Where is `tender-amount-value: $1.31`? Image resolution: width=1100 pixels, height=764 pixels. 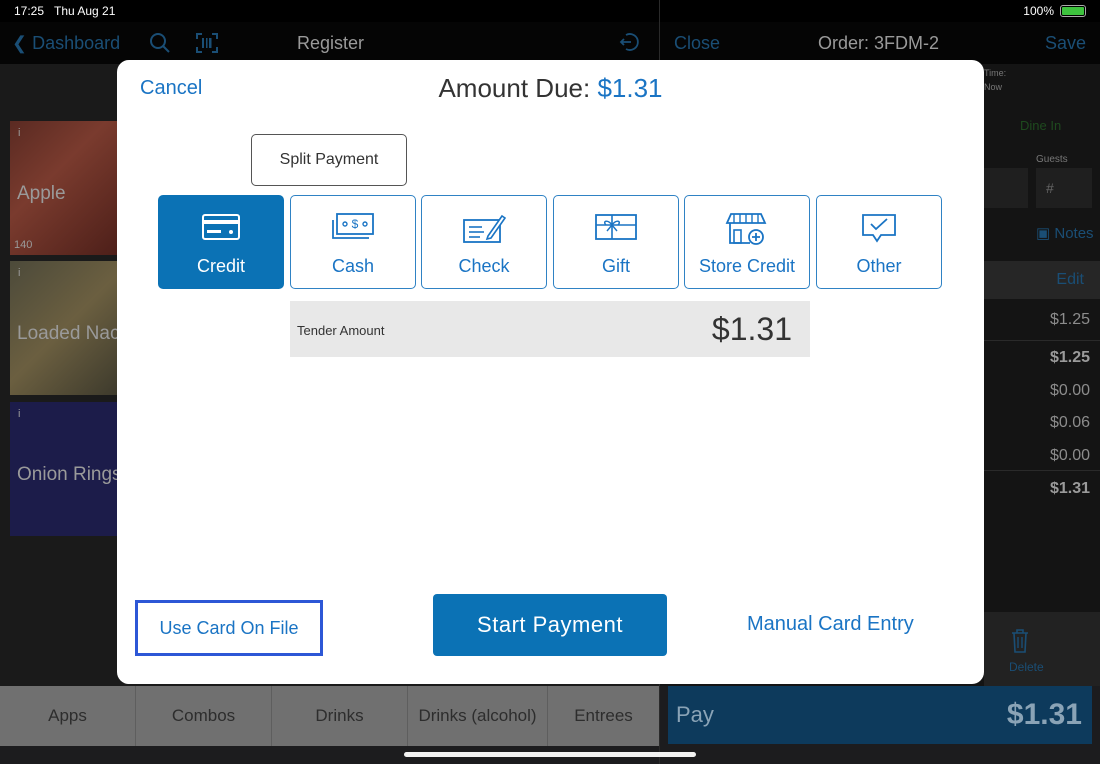
tender-amount-value: $1.31 is located at coordinates (751, 329).